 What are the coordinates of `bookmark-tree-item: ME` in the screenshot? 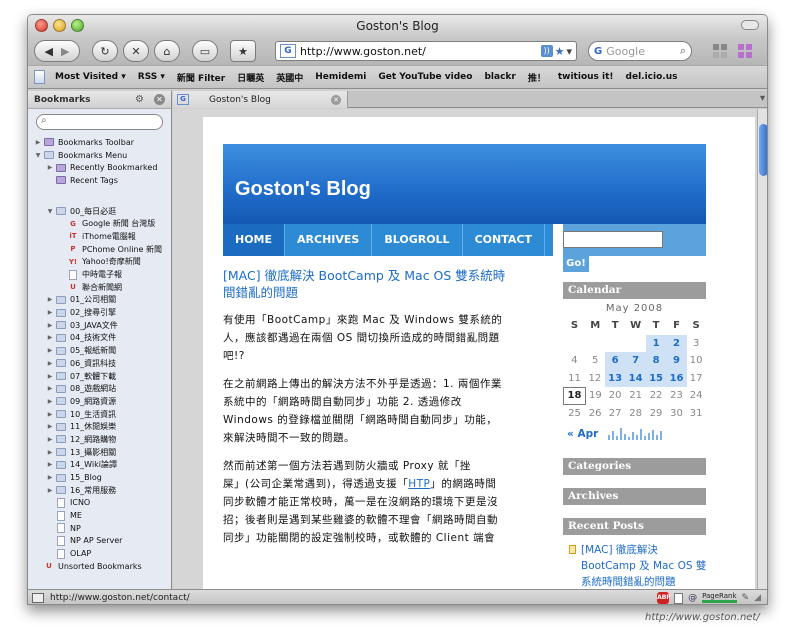 It's located at (99, 515).